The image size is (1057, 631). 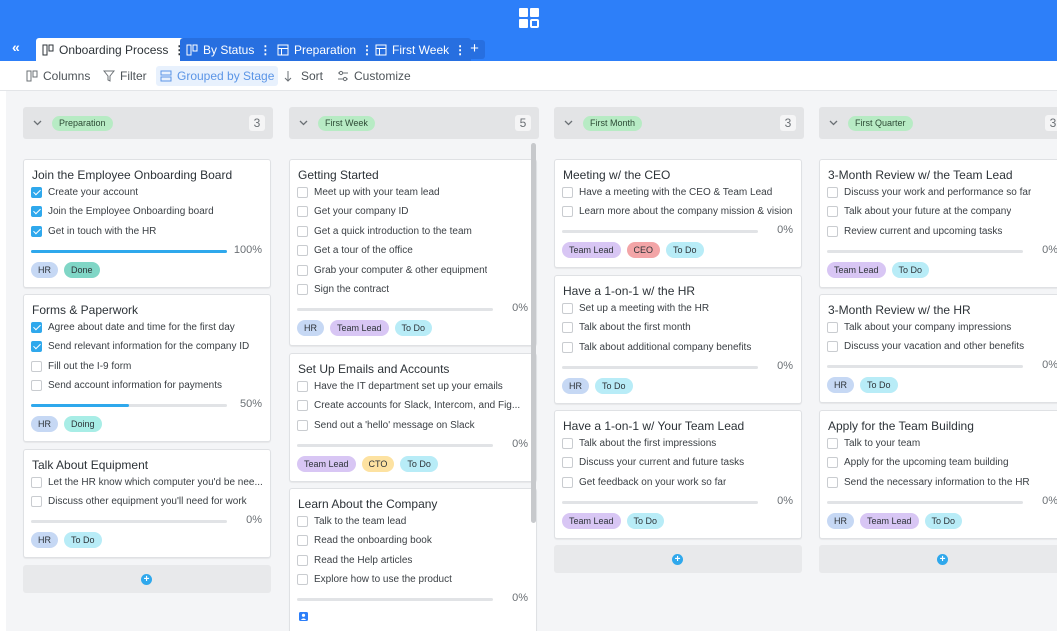 What do you see at coordinates (942, 443) in the screenshot?
I see `checklist-item: Talk to your team` at bounding box center [942, 443].